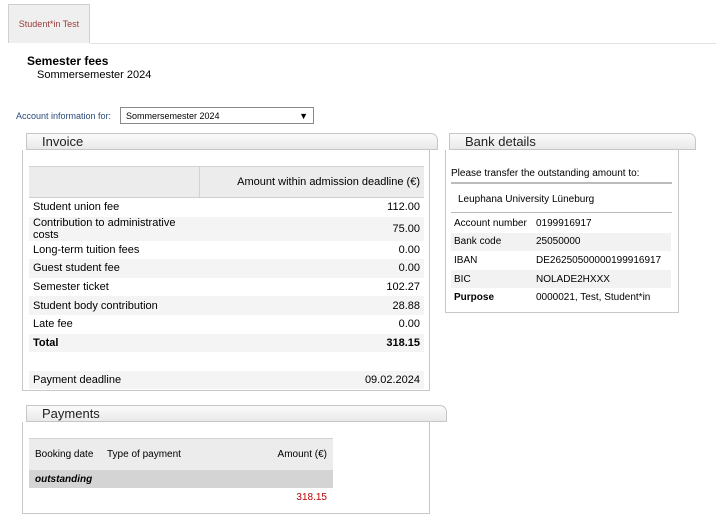 The height and width of the screenshot is (525, 716). What do you see at coordinates (181, 497) in the screenshot?
I see `amount-row: 318.15` at bounding box center [181, 497].